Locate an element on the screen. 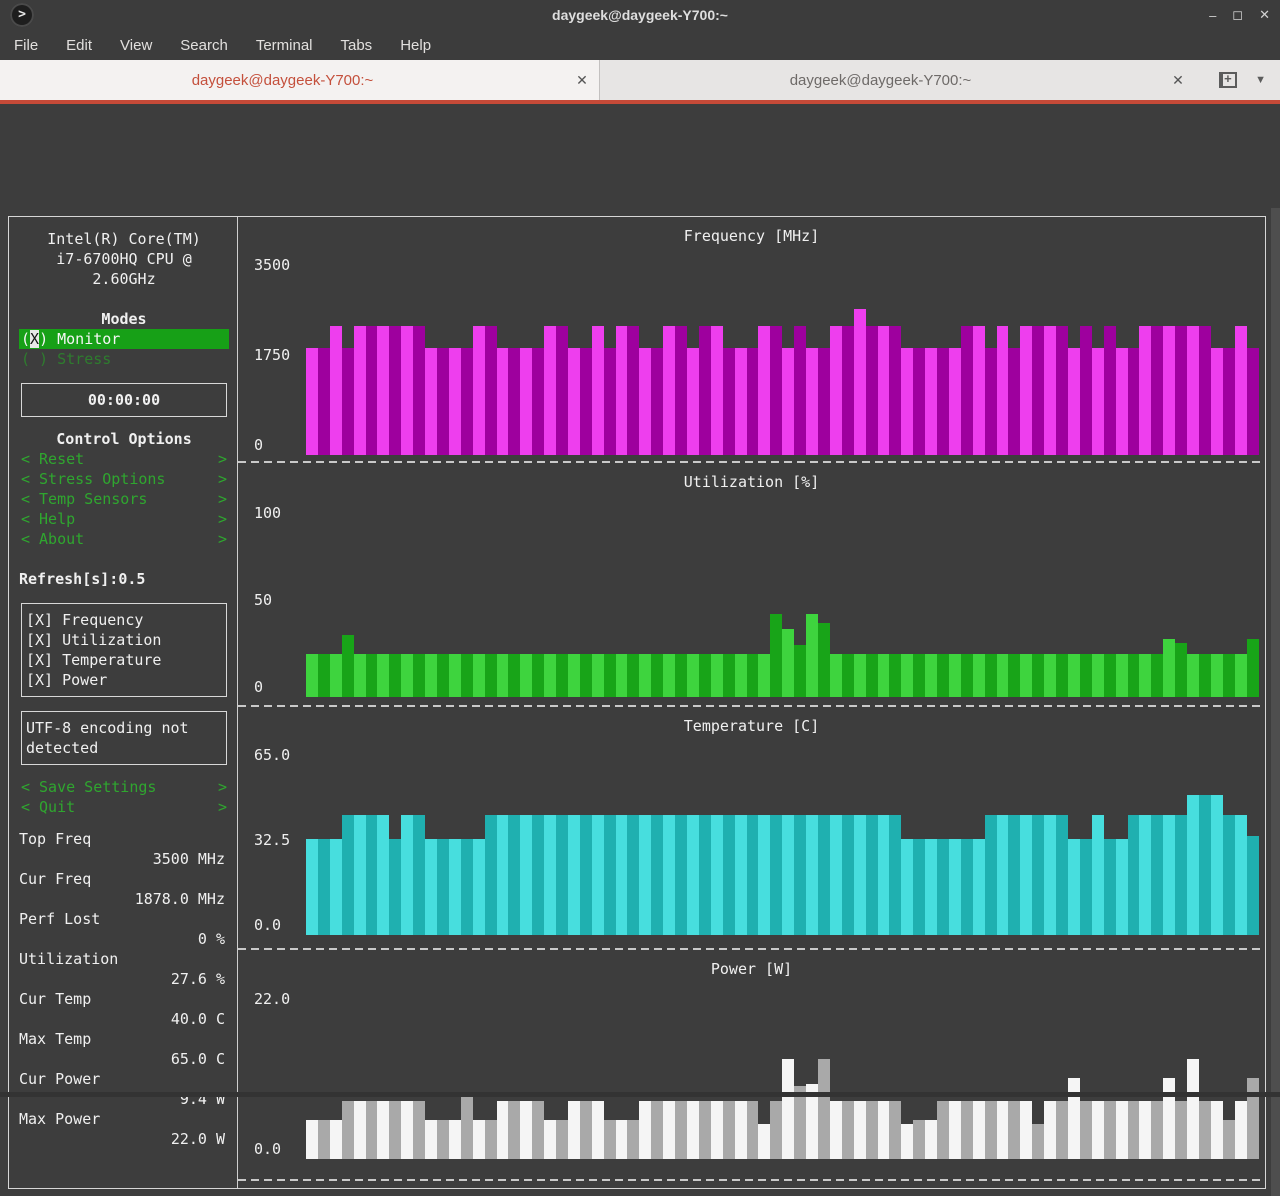  option-reset: < Reset > is located at coordinates (124, 459).